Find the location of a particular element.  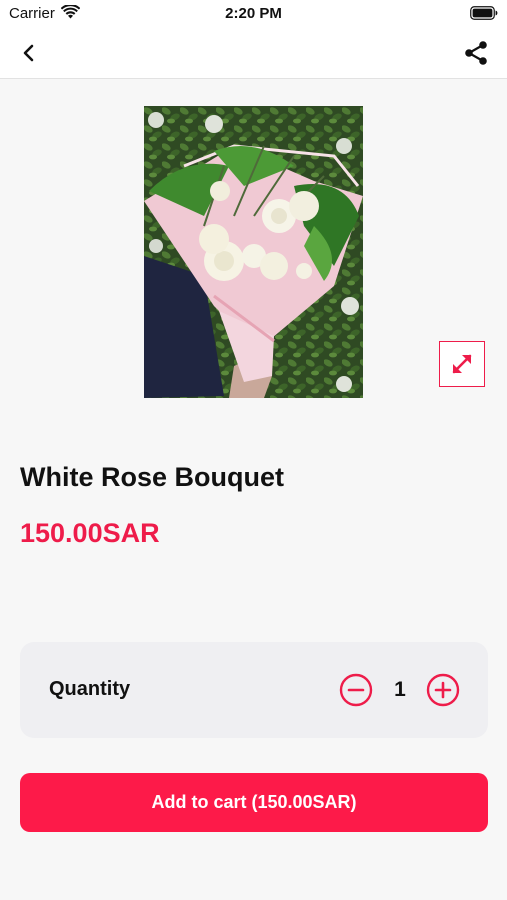

expand-icon is located at coordinates (462, 364).